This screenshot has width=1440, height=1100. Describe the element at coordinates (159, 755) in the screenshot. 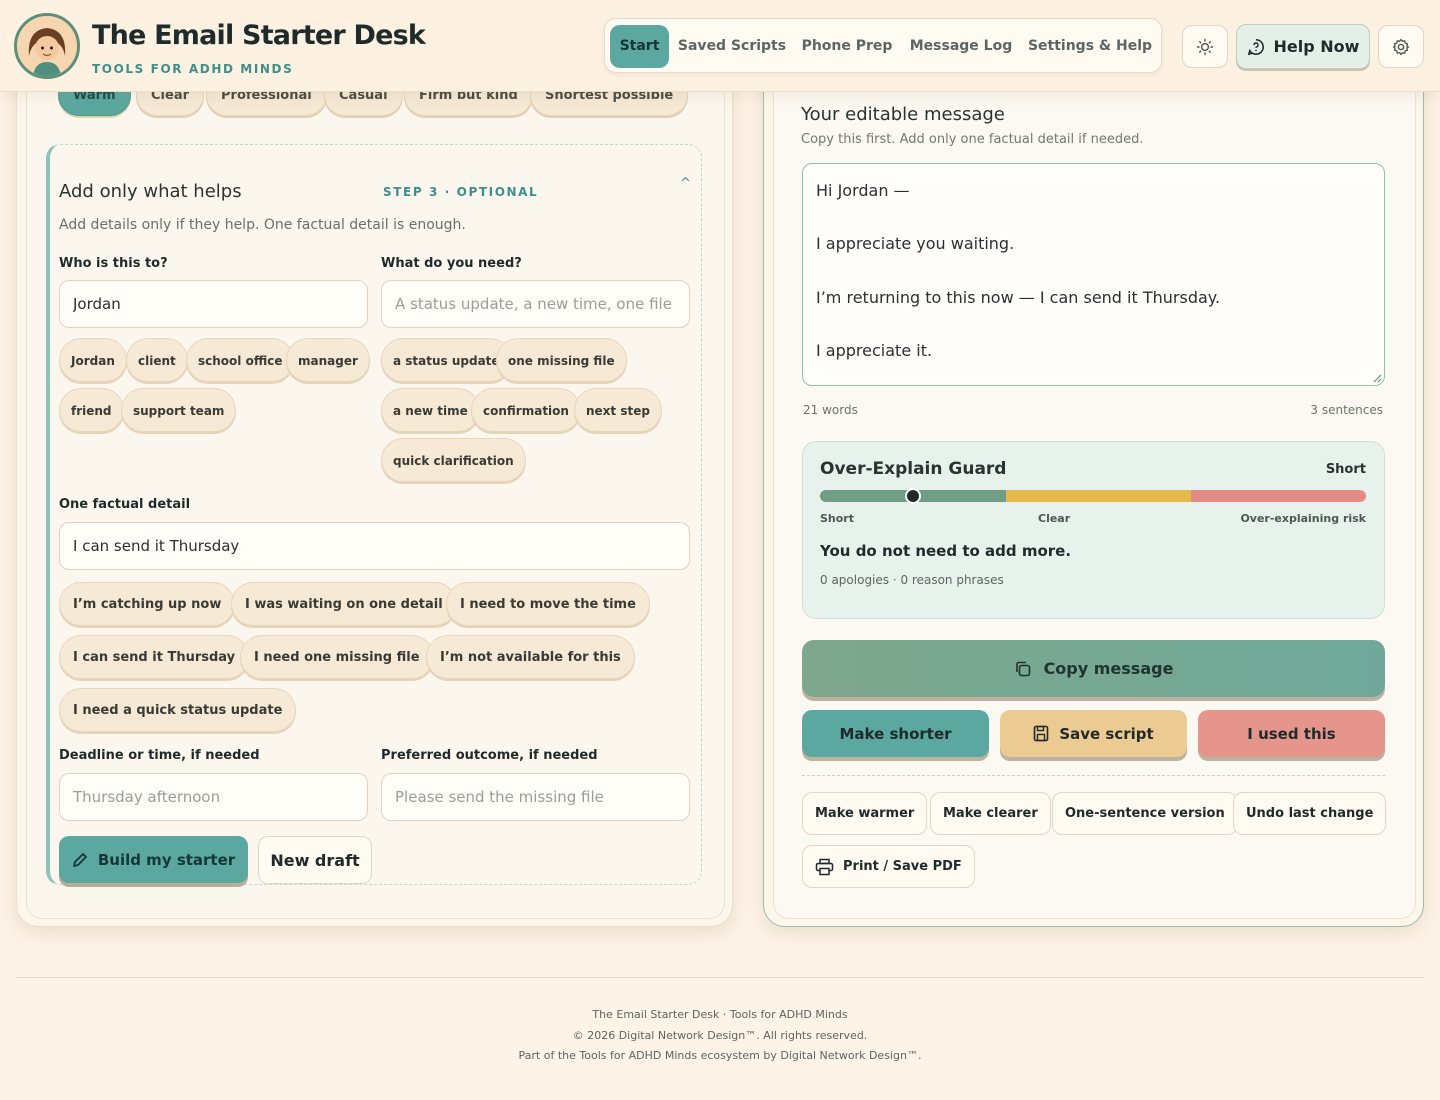

I see `deadline-label: Deadline or time, if needed` at that location.